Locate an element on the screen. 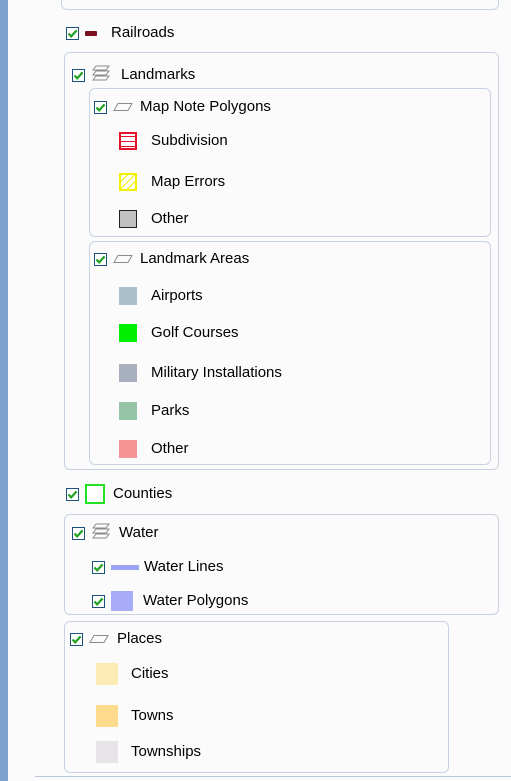 The width and height of the screenshot is (511, 781). layer-landmark-areas: Landmark Areas is located at coordinates (171, 259).